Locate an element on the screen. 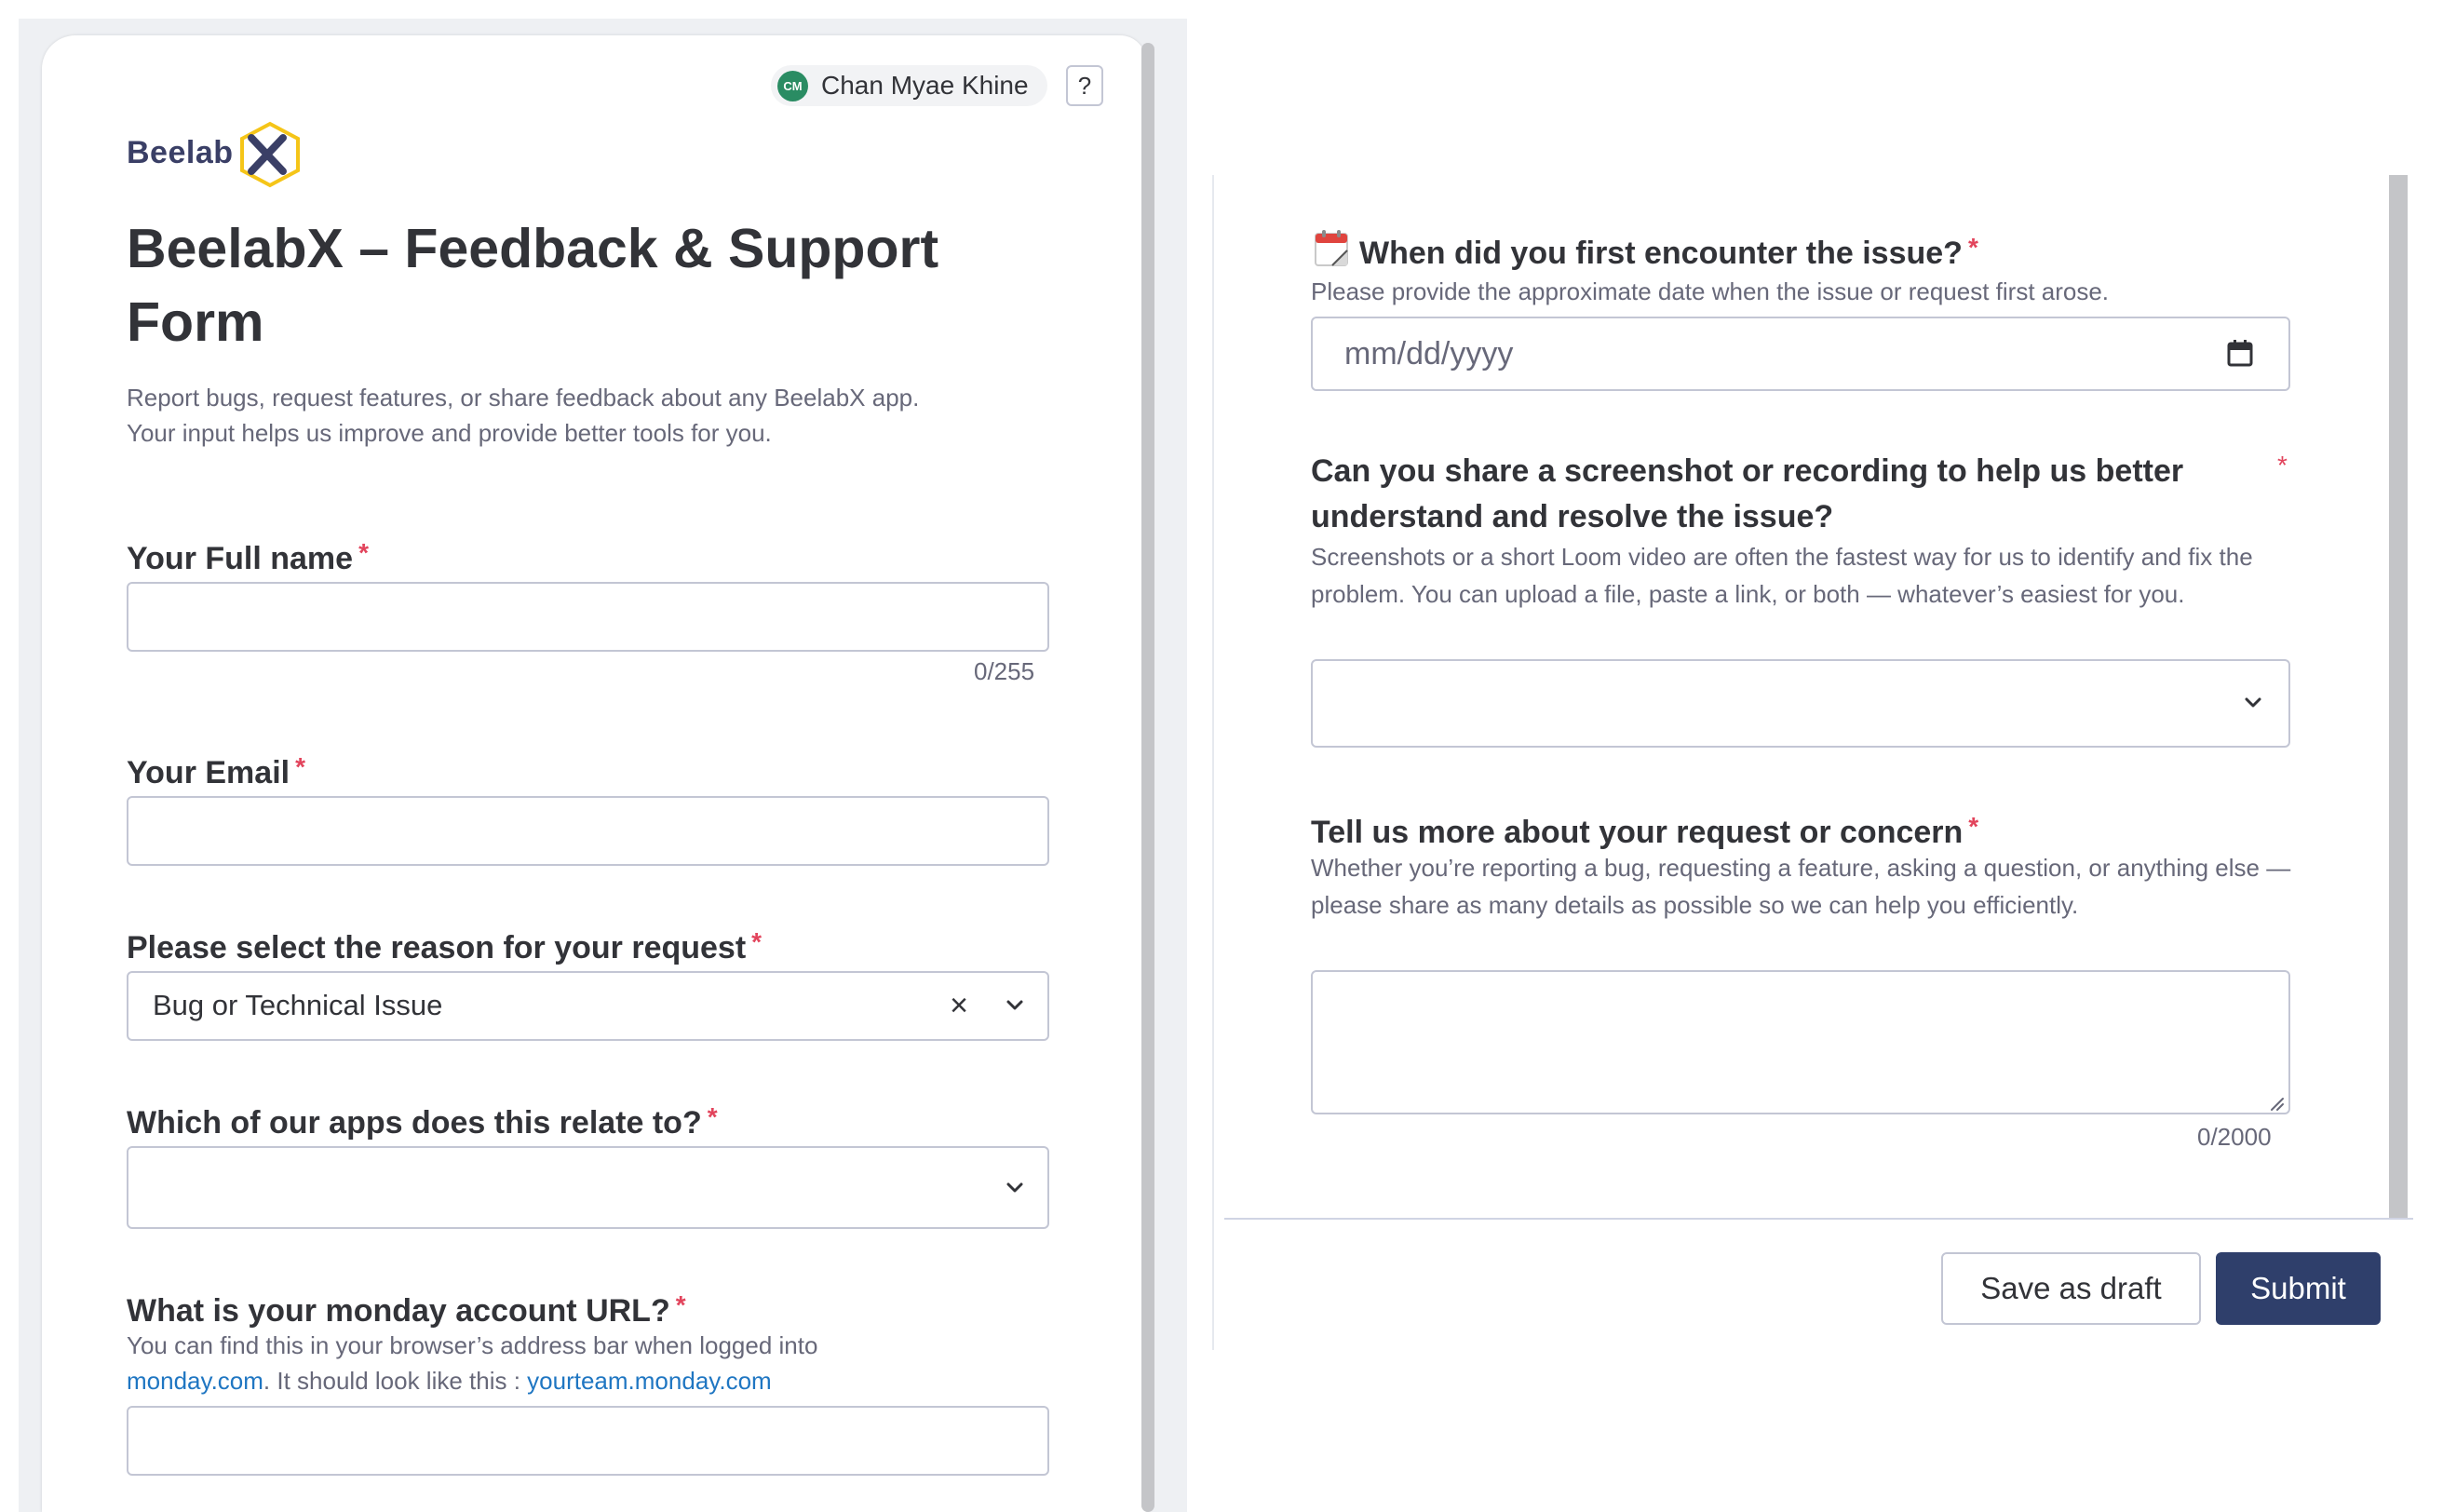  date-placeholder: mm/dd/yyyy is located at coordinates (1429, 353).